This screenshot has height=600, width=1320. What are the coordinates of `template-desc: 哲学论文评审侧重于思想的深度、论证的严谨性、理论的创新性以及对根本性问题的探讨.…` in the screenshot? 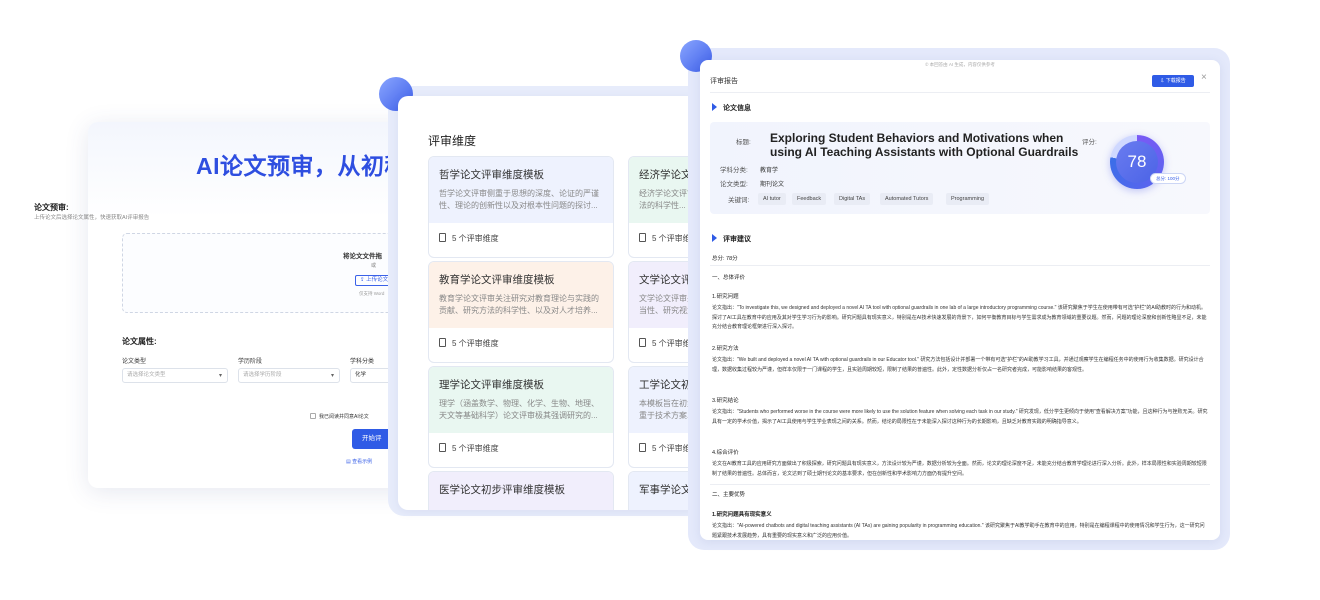 It's located at (519, 199).